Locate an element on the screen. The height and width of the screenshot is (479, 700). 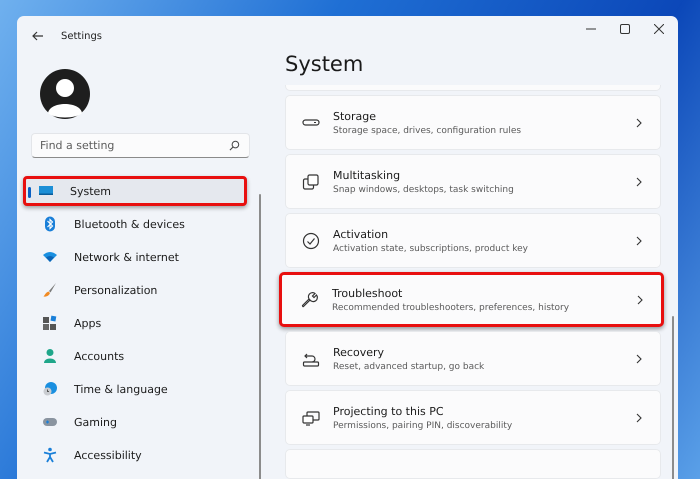
card-description: Recommended troubleshooters, preferences, history is located at coordinates (451, 307).